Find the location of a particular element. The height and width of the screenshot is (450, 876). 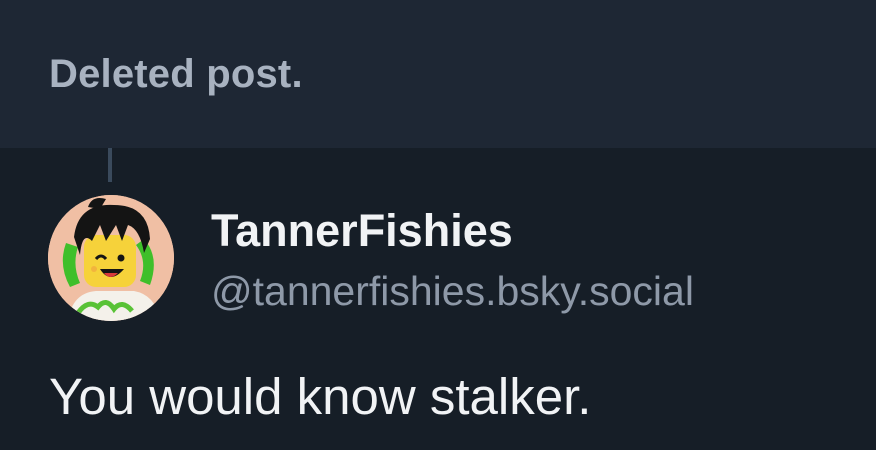

thread-connector-line is located at coordinates (110, 165).